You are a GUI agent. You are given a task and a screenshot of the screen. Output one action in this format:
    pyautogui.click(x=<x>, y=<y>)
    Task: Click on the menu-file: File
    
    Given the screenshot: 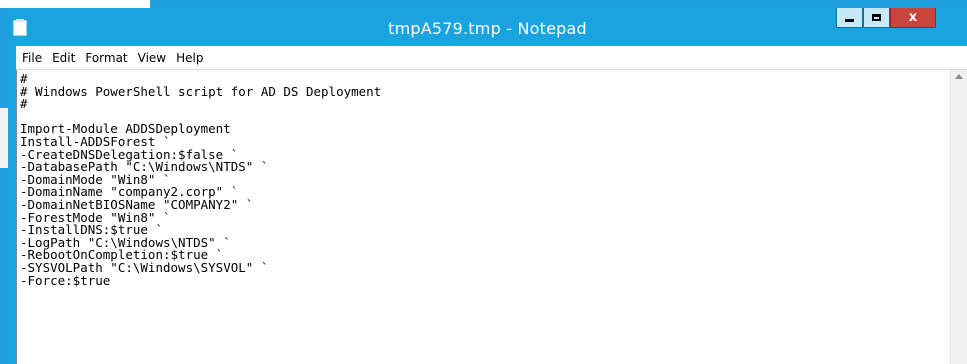 What is the action you would take?
    pyautogui.click(x=31, y=58)
    